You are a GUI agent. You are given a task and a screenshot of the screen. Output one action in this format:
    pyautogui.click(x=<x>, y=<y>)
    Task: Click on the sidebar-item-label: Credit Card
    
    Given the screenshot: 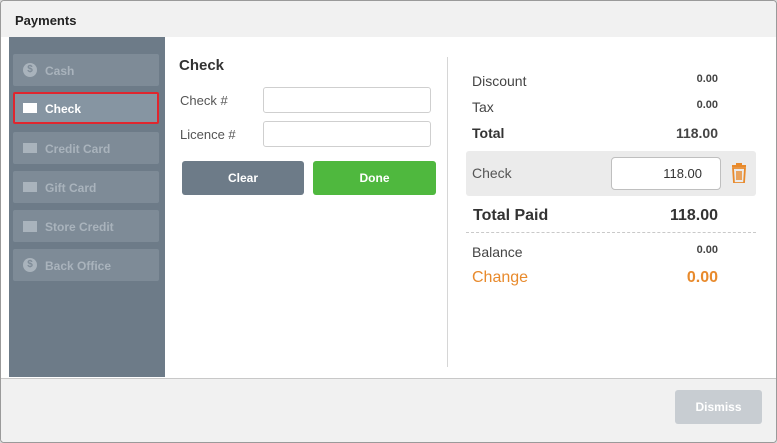 What is the action you would take?
    pyautogui.click(x=78, y=149)
    